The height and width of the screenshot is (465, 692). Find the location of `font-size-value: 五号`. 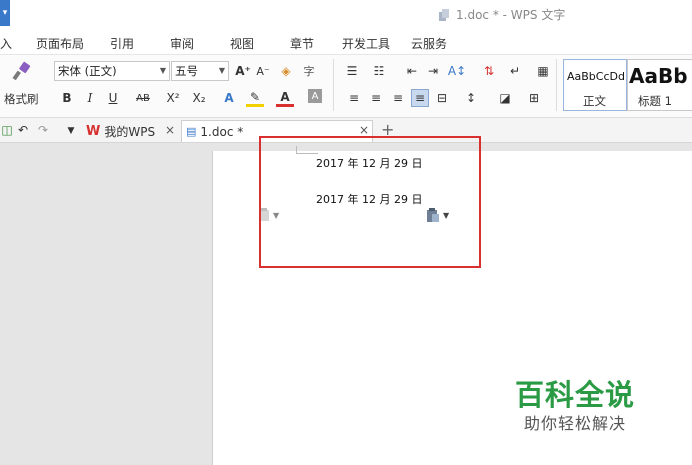

font-size-value: 五号 is located at coordinates (186, 71).